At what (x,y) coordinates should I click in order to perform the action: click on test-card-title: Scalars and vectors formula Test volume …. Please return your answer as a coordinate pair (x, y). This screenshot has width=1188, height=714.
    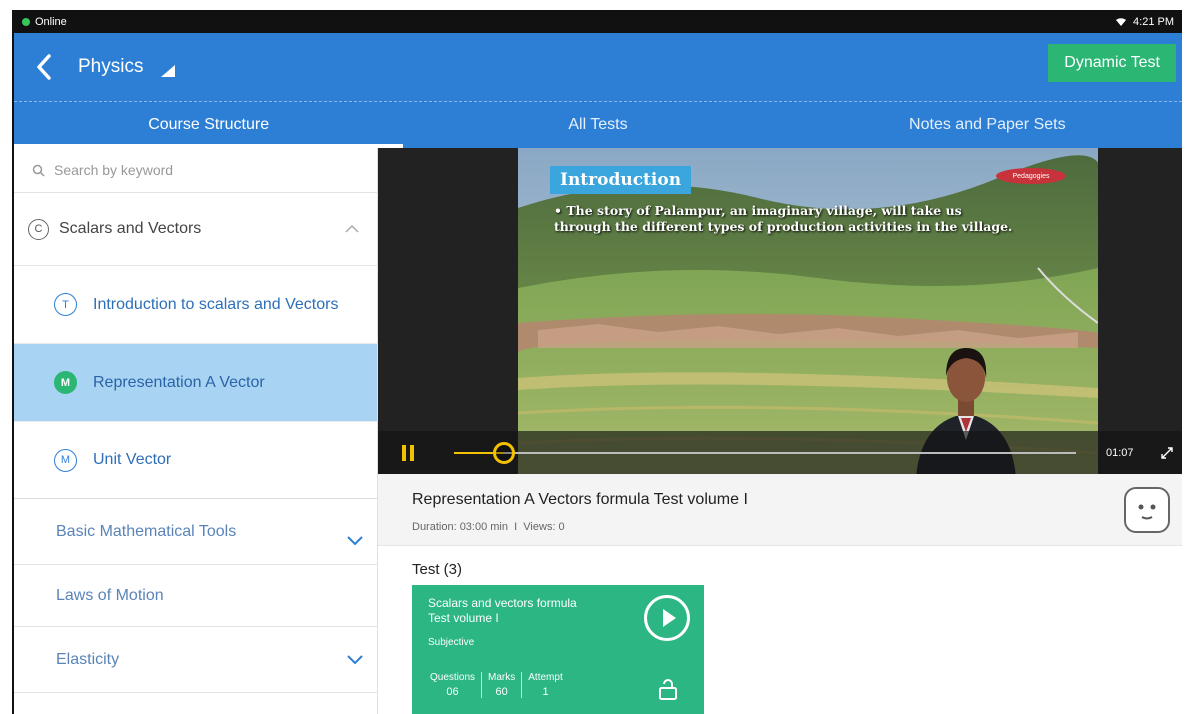
    Looking at the image, I should click on (502, 610).